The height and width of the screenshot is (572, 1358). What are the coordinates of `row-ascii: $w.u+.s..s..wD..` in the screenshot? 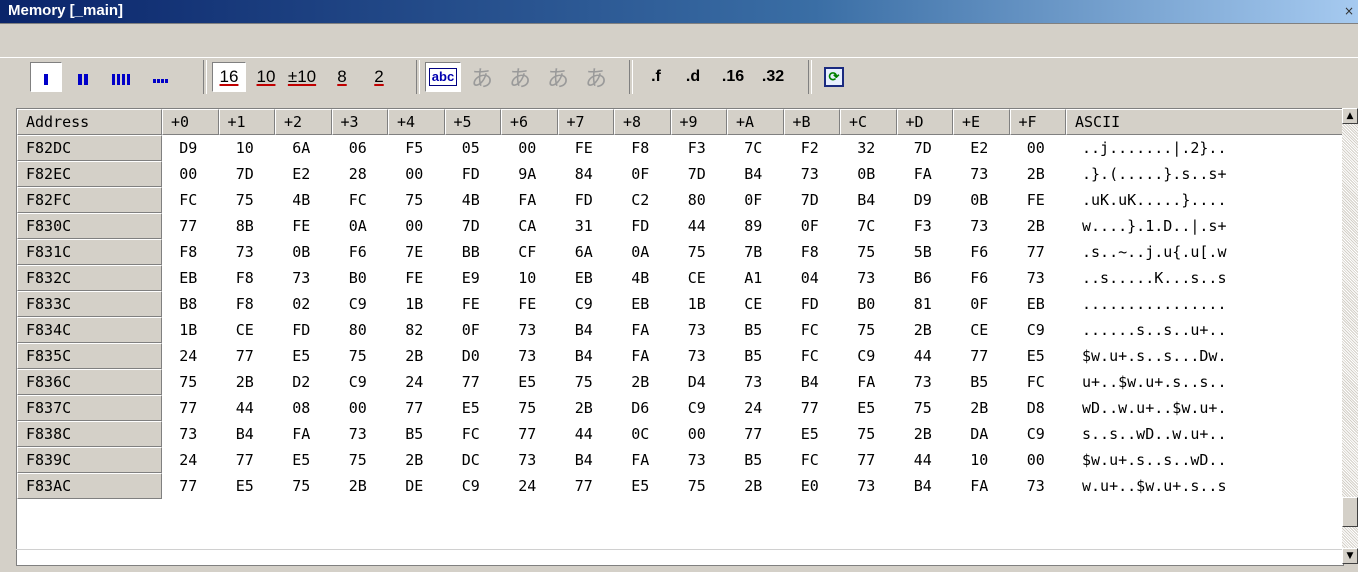 It's located at (1146, 460).